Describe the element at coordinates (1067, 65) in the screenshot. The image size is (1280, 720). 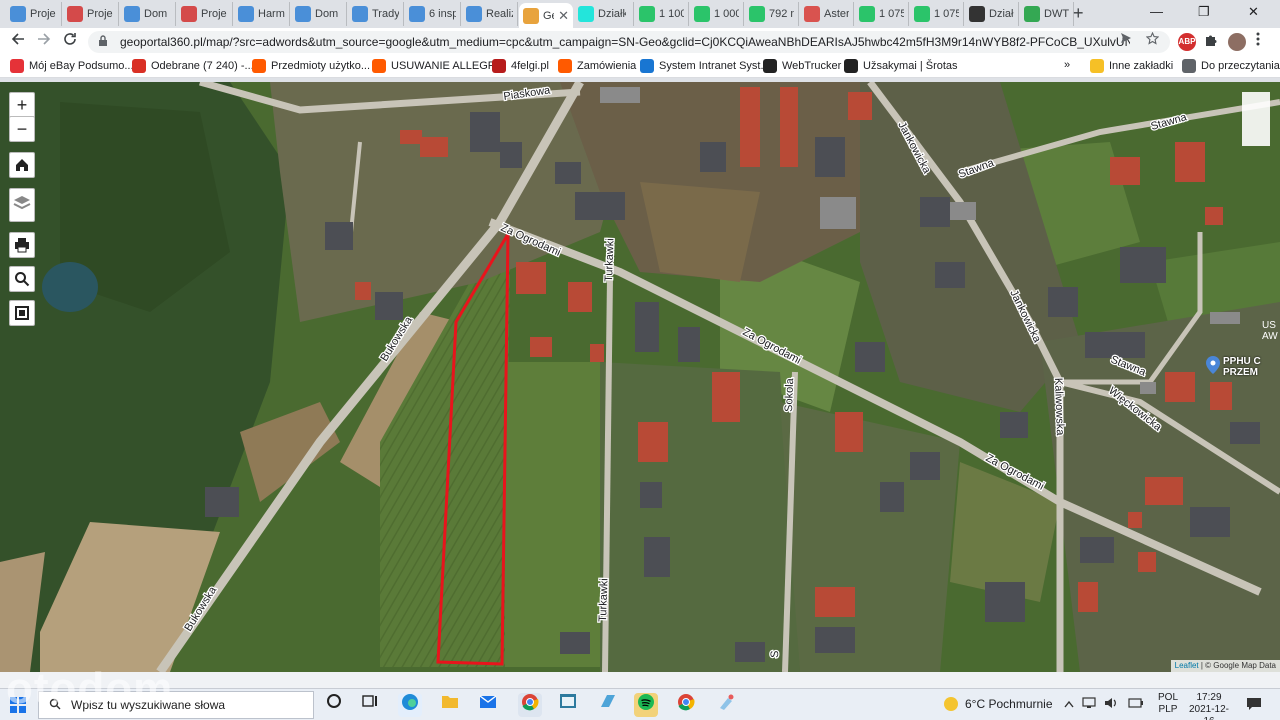
I see `bookmarks-overflow-button: »` at that location.